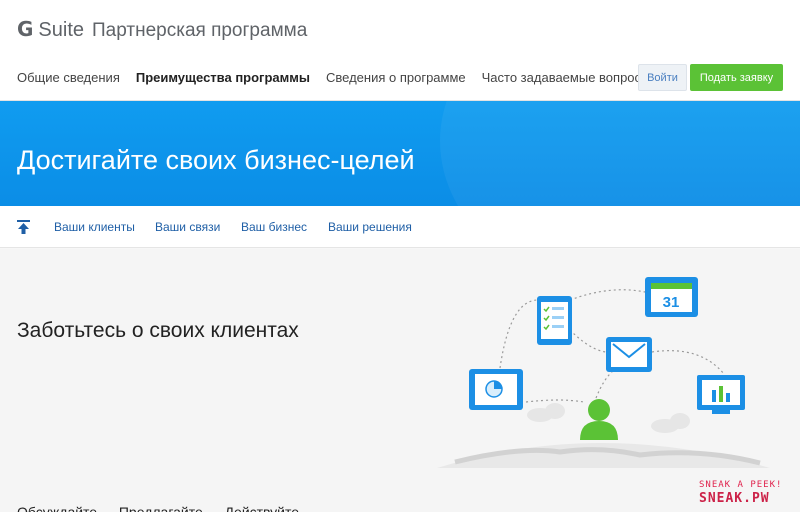 This screenshot has height=512, width=800. Describe the element at coordinates (94, 227) in the screenshot. I see `subnav-link-clients: Ваши клиенты` at that location.